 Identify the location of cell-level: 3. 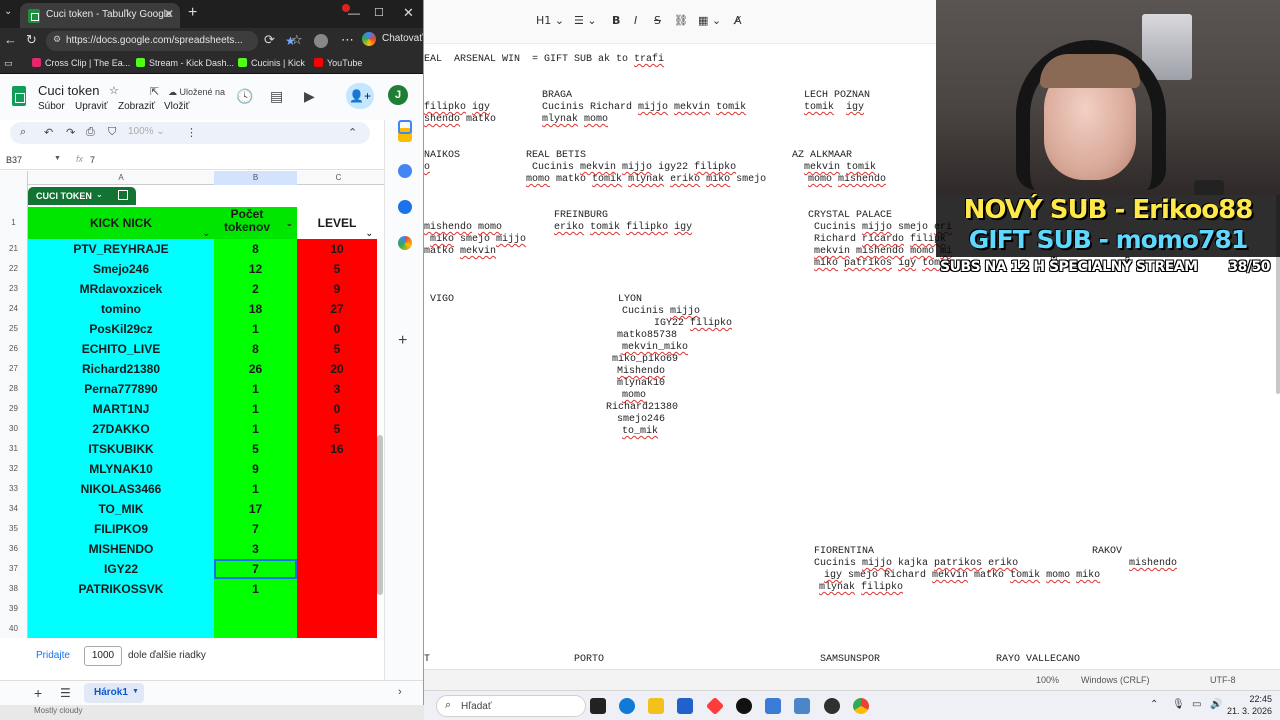
(337, 389).